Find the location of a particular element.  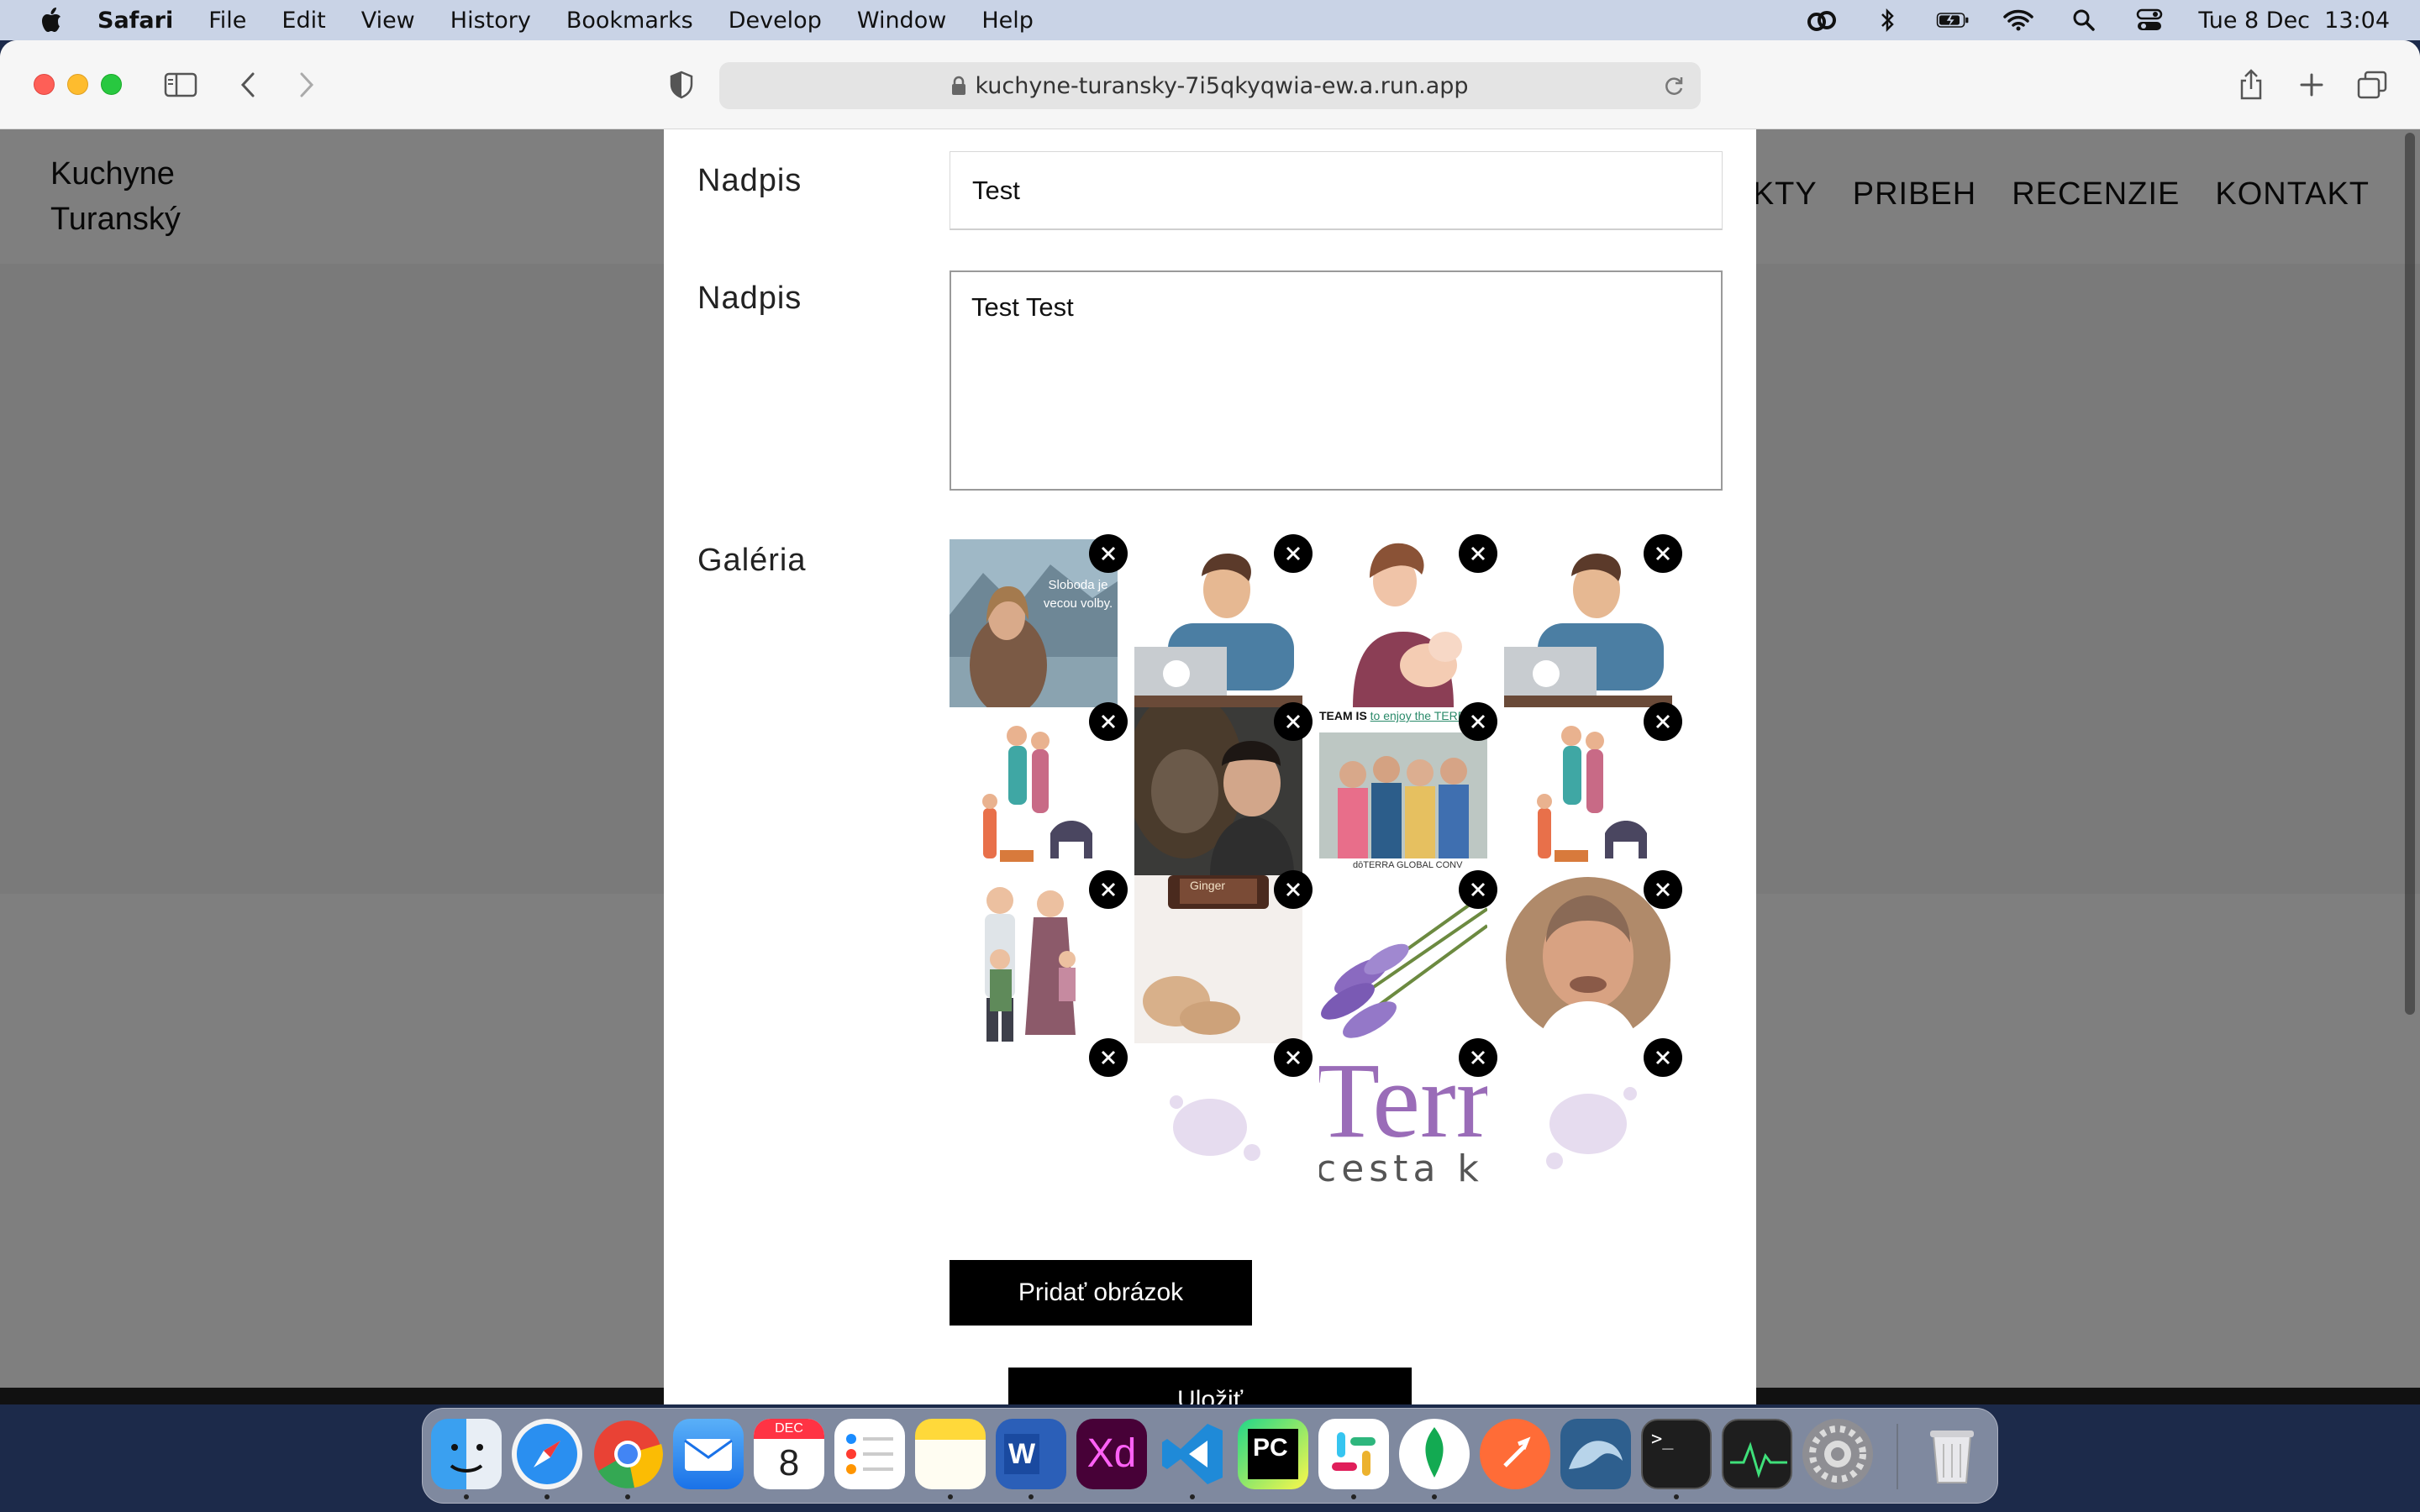

menu-window: Window is located at coordinates (901, 21).